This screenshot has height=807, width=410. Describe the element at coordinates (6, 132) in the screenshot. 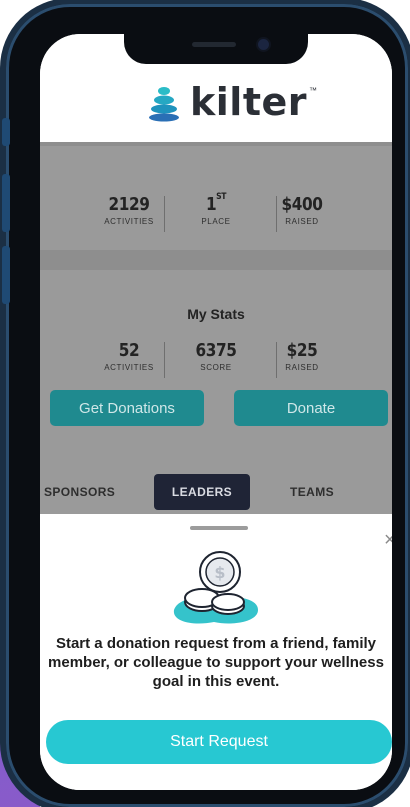

I see `phone-mute-switch` at that location.